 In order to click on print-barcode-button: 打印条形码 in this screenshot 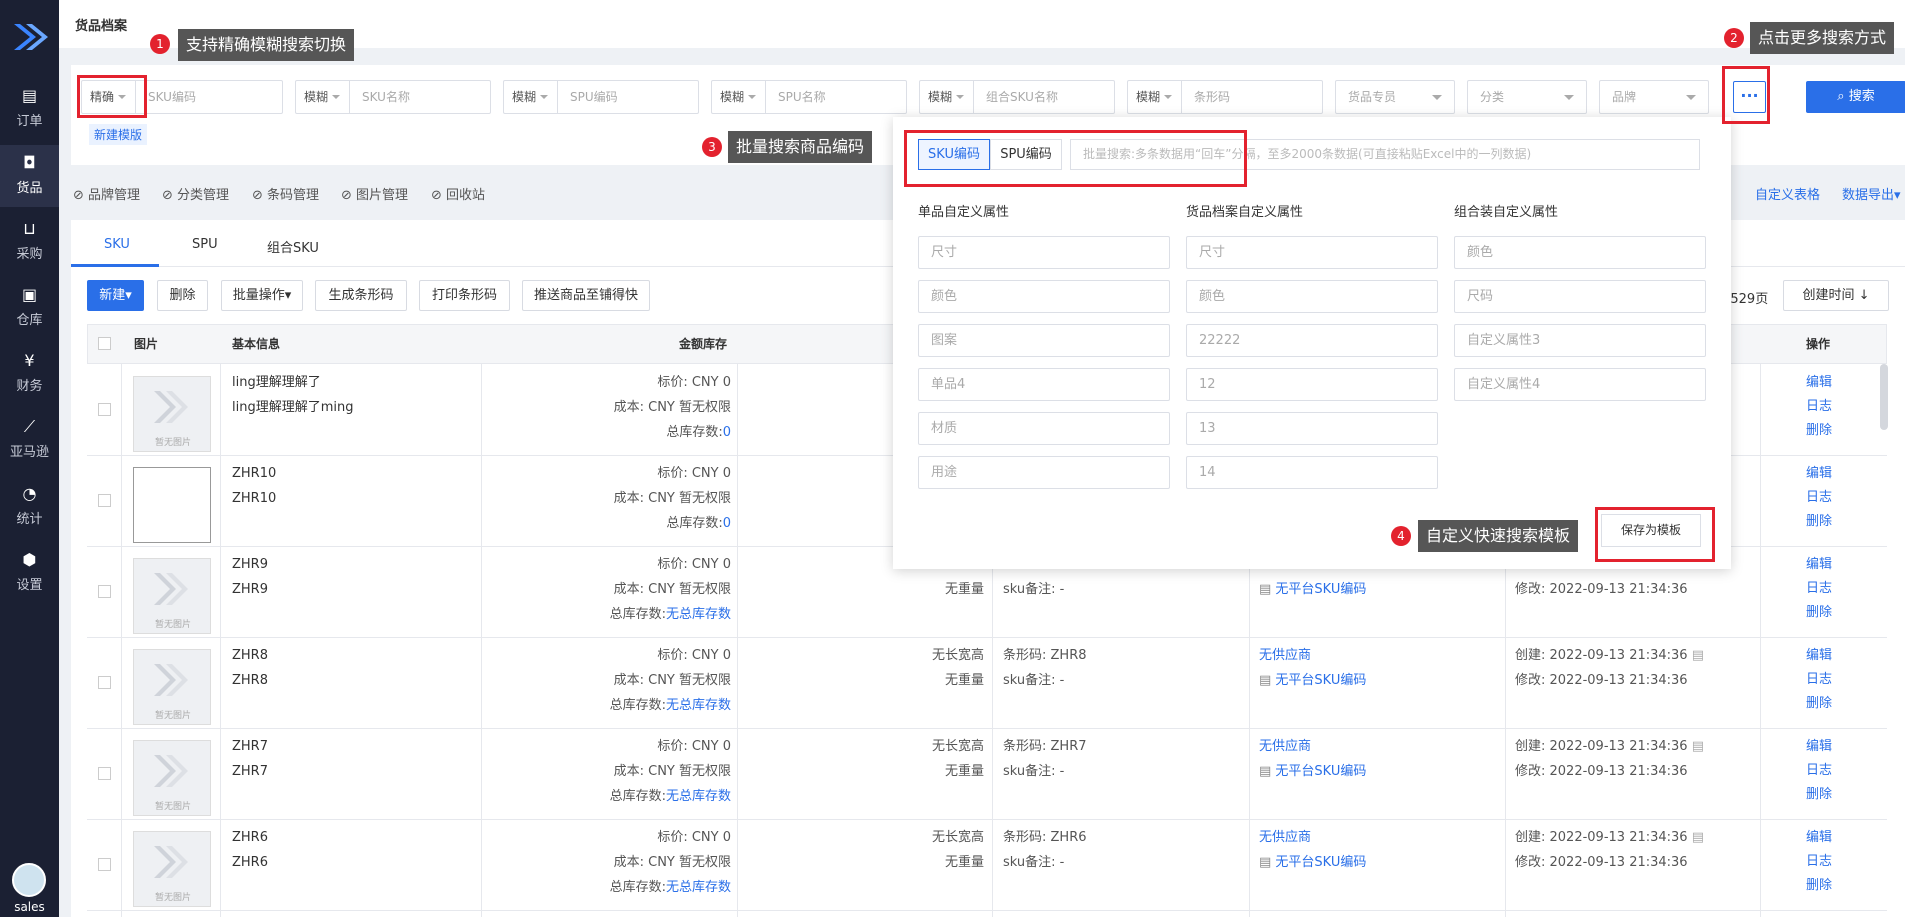, I will do `click(464, 295)`.